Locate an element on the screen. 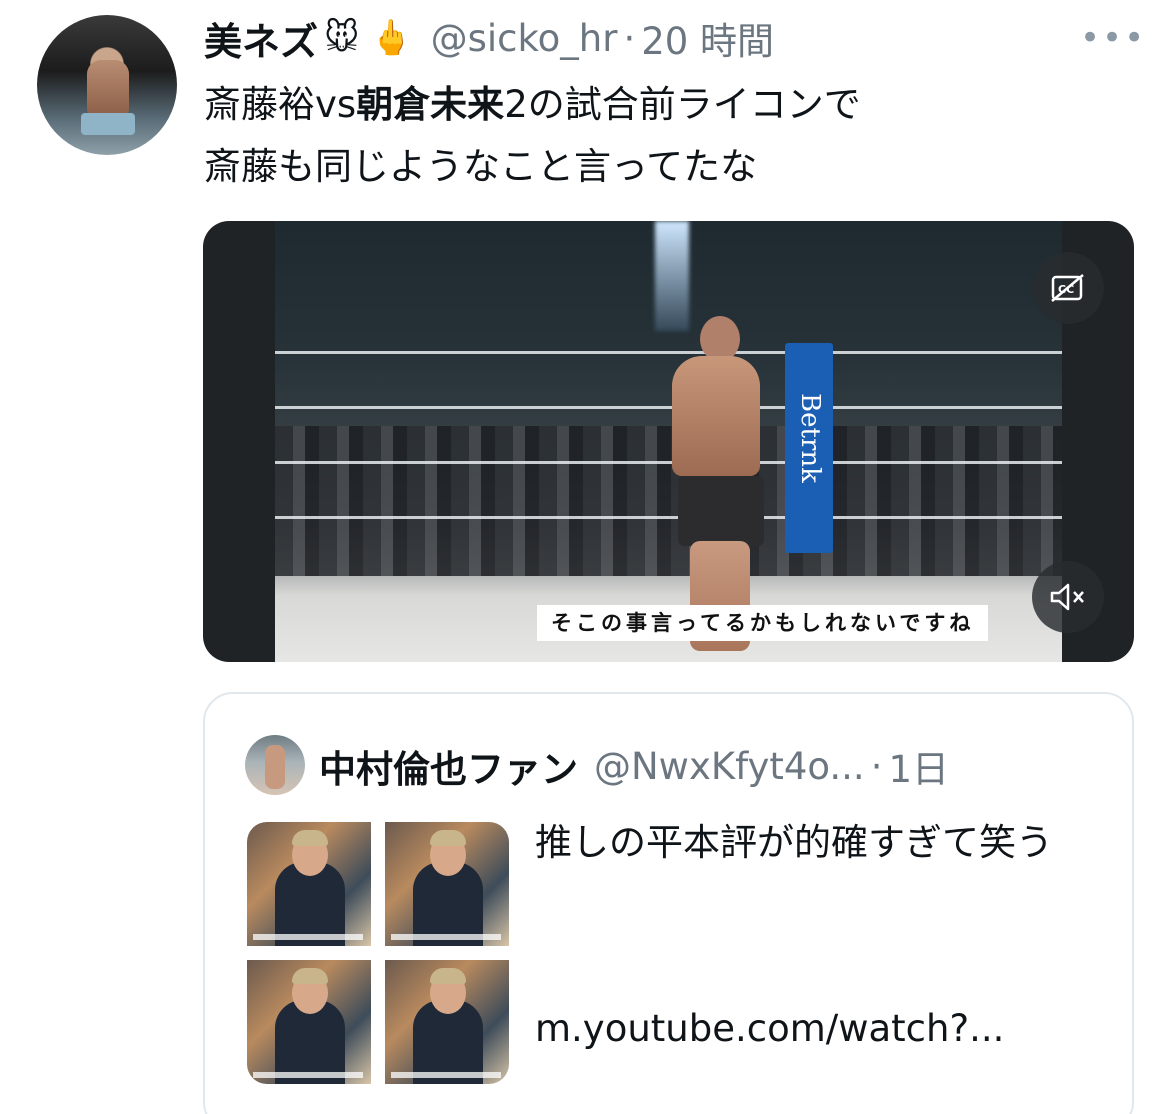 The height and width of the screenshot is (1114, 1170). fighter is located at coordinates (717, 483).